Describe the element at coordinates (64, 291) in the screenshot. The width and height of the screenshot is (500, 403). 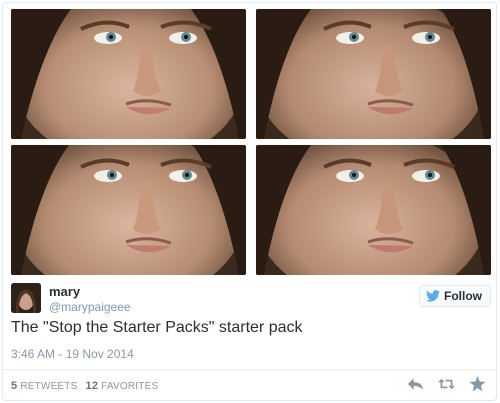
I see `author-name: mary` at that location.